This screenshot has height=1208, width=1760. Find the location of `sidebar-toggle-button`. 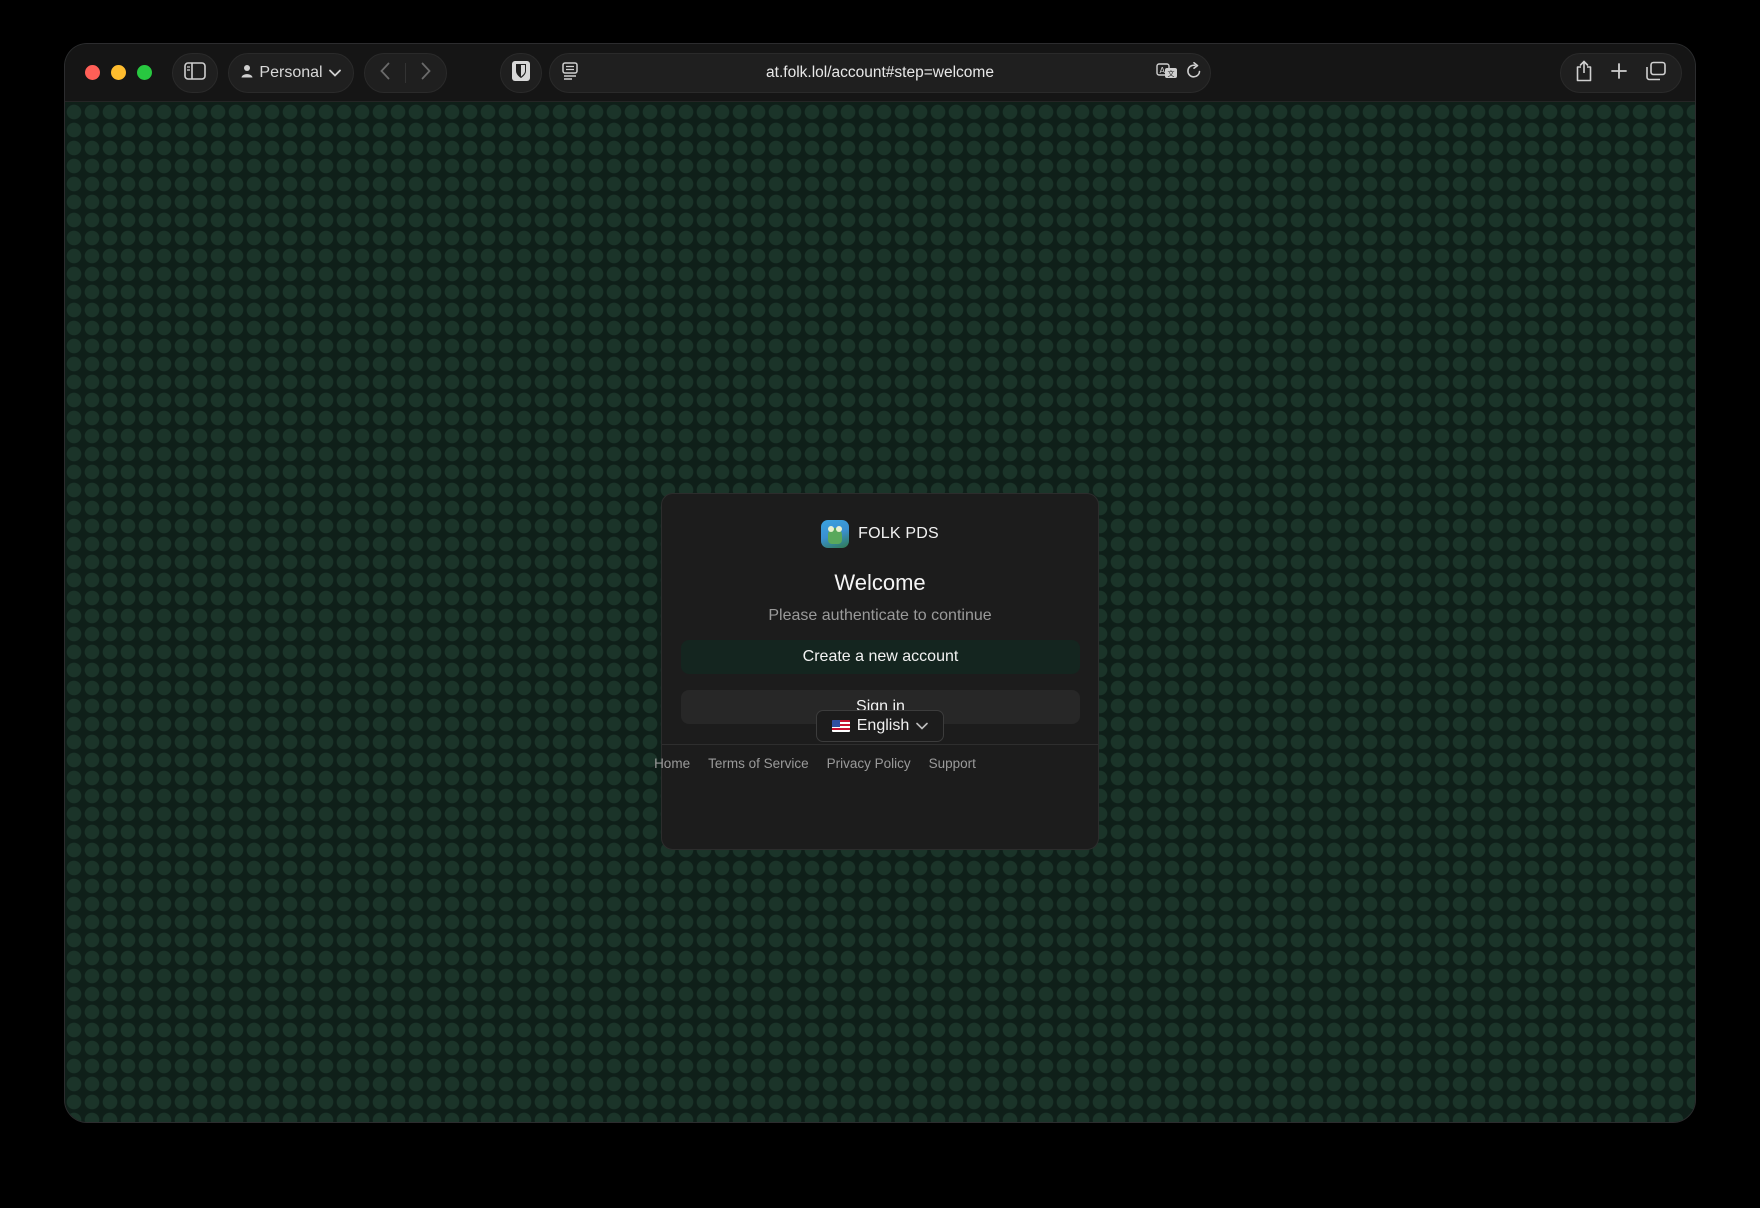

sidebar-toggle-button is located at coordinates (195, 73).